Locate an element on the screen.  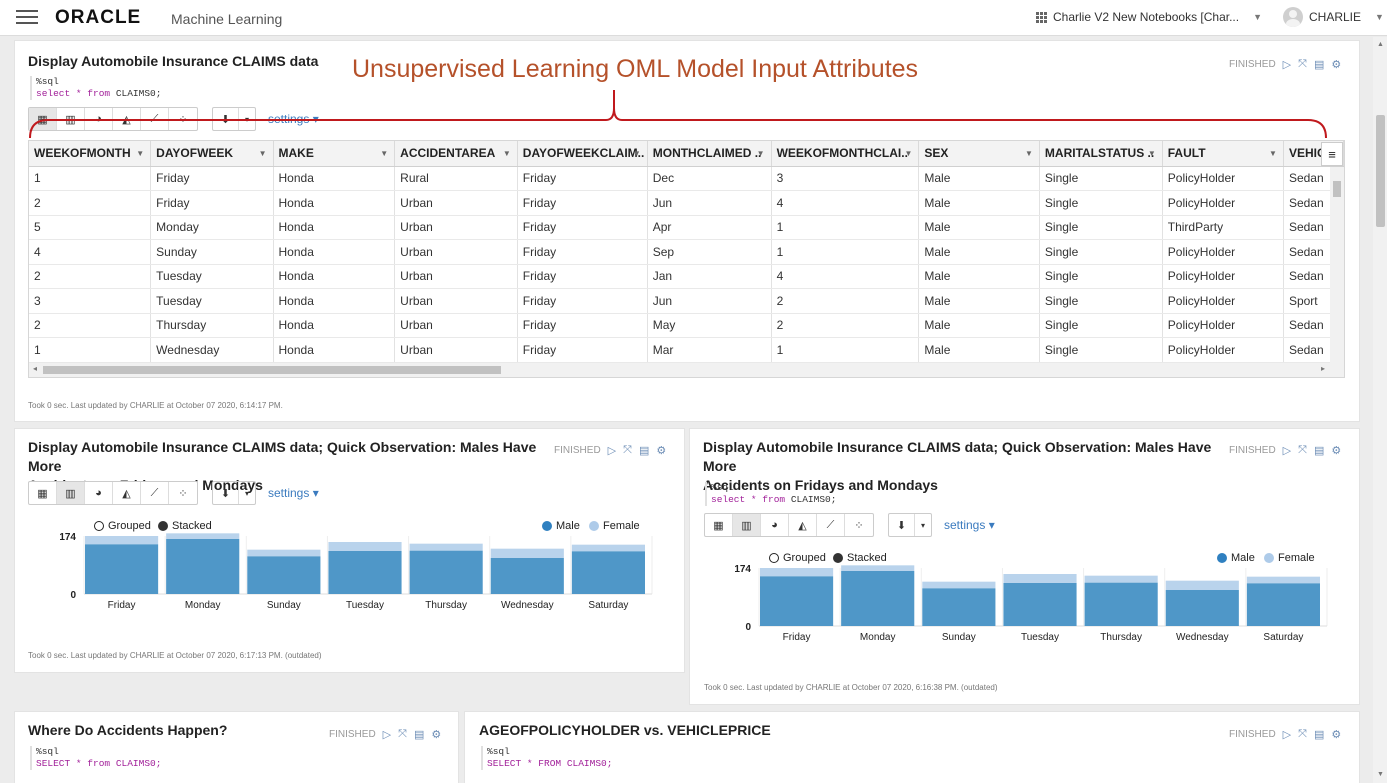
column-header: WEEKOFMONTHCLAI.. ▼ is located at coordinates (845, 154).